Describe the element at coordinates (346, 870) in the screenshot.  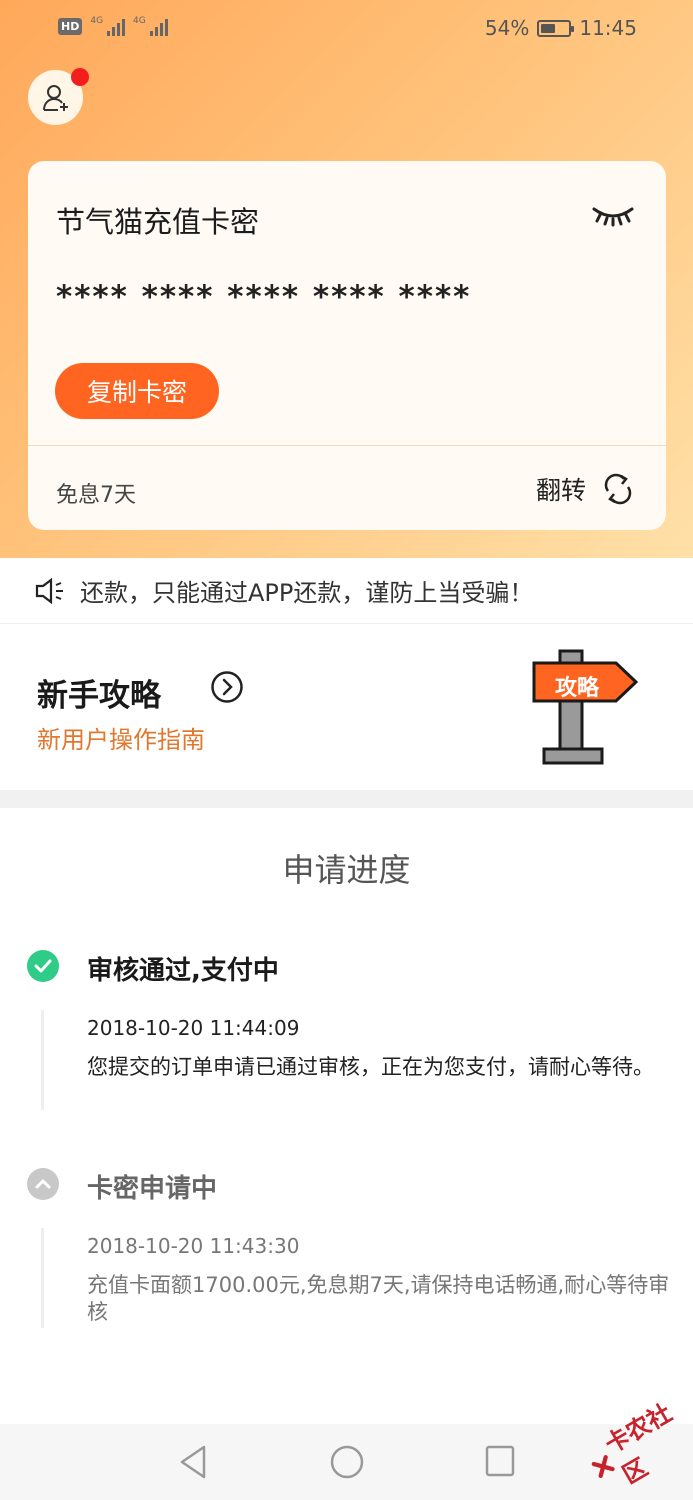
I see `progress-title: 申请进度` at that location.